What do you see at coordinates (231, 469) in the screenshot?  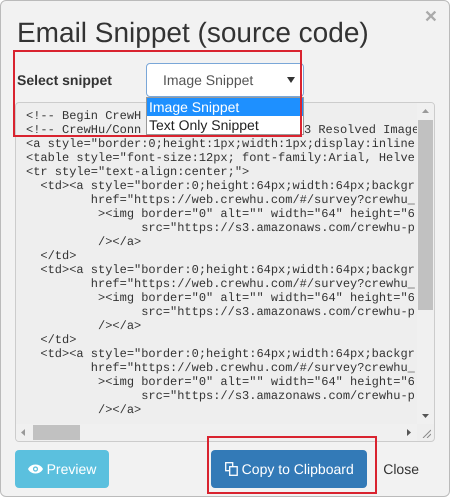 I see `copy-icon` at bounding box center [231, 469].